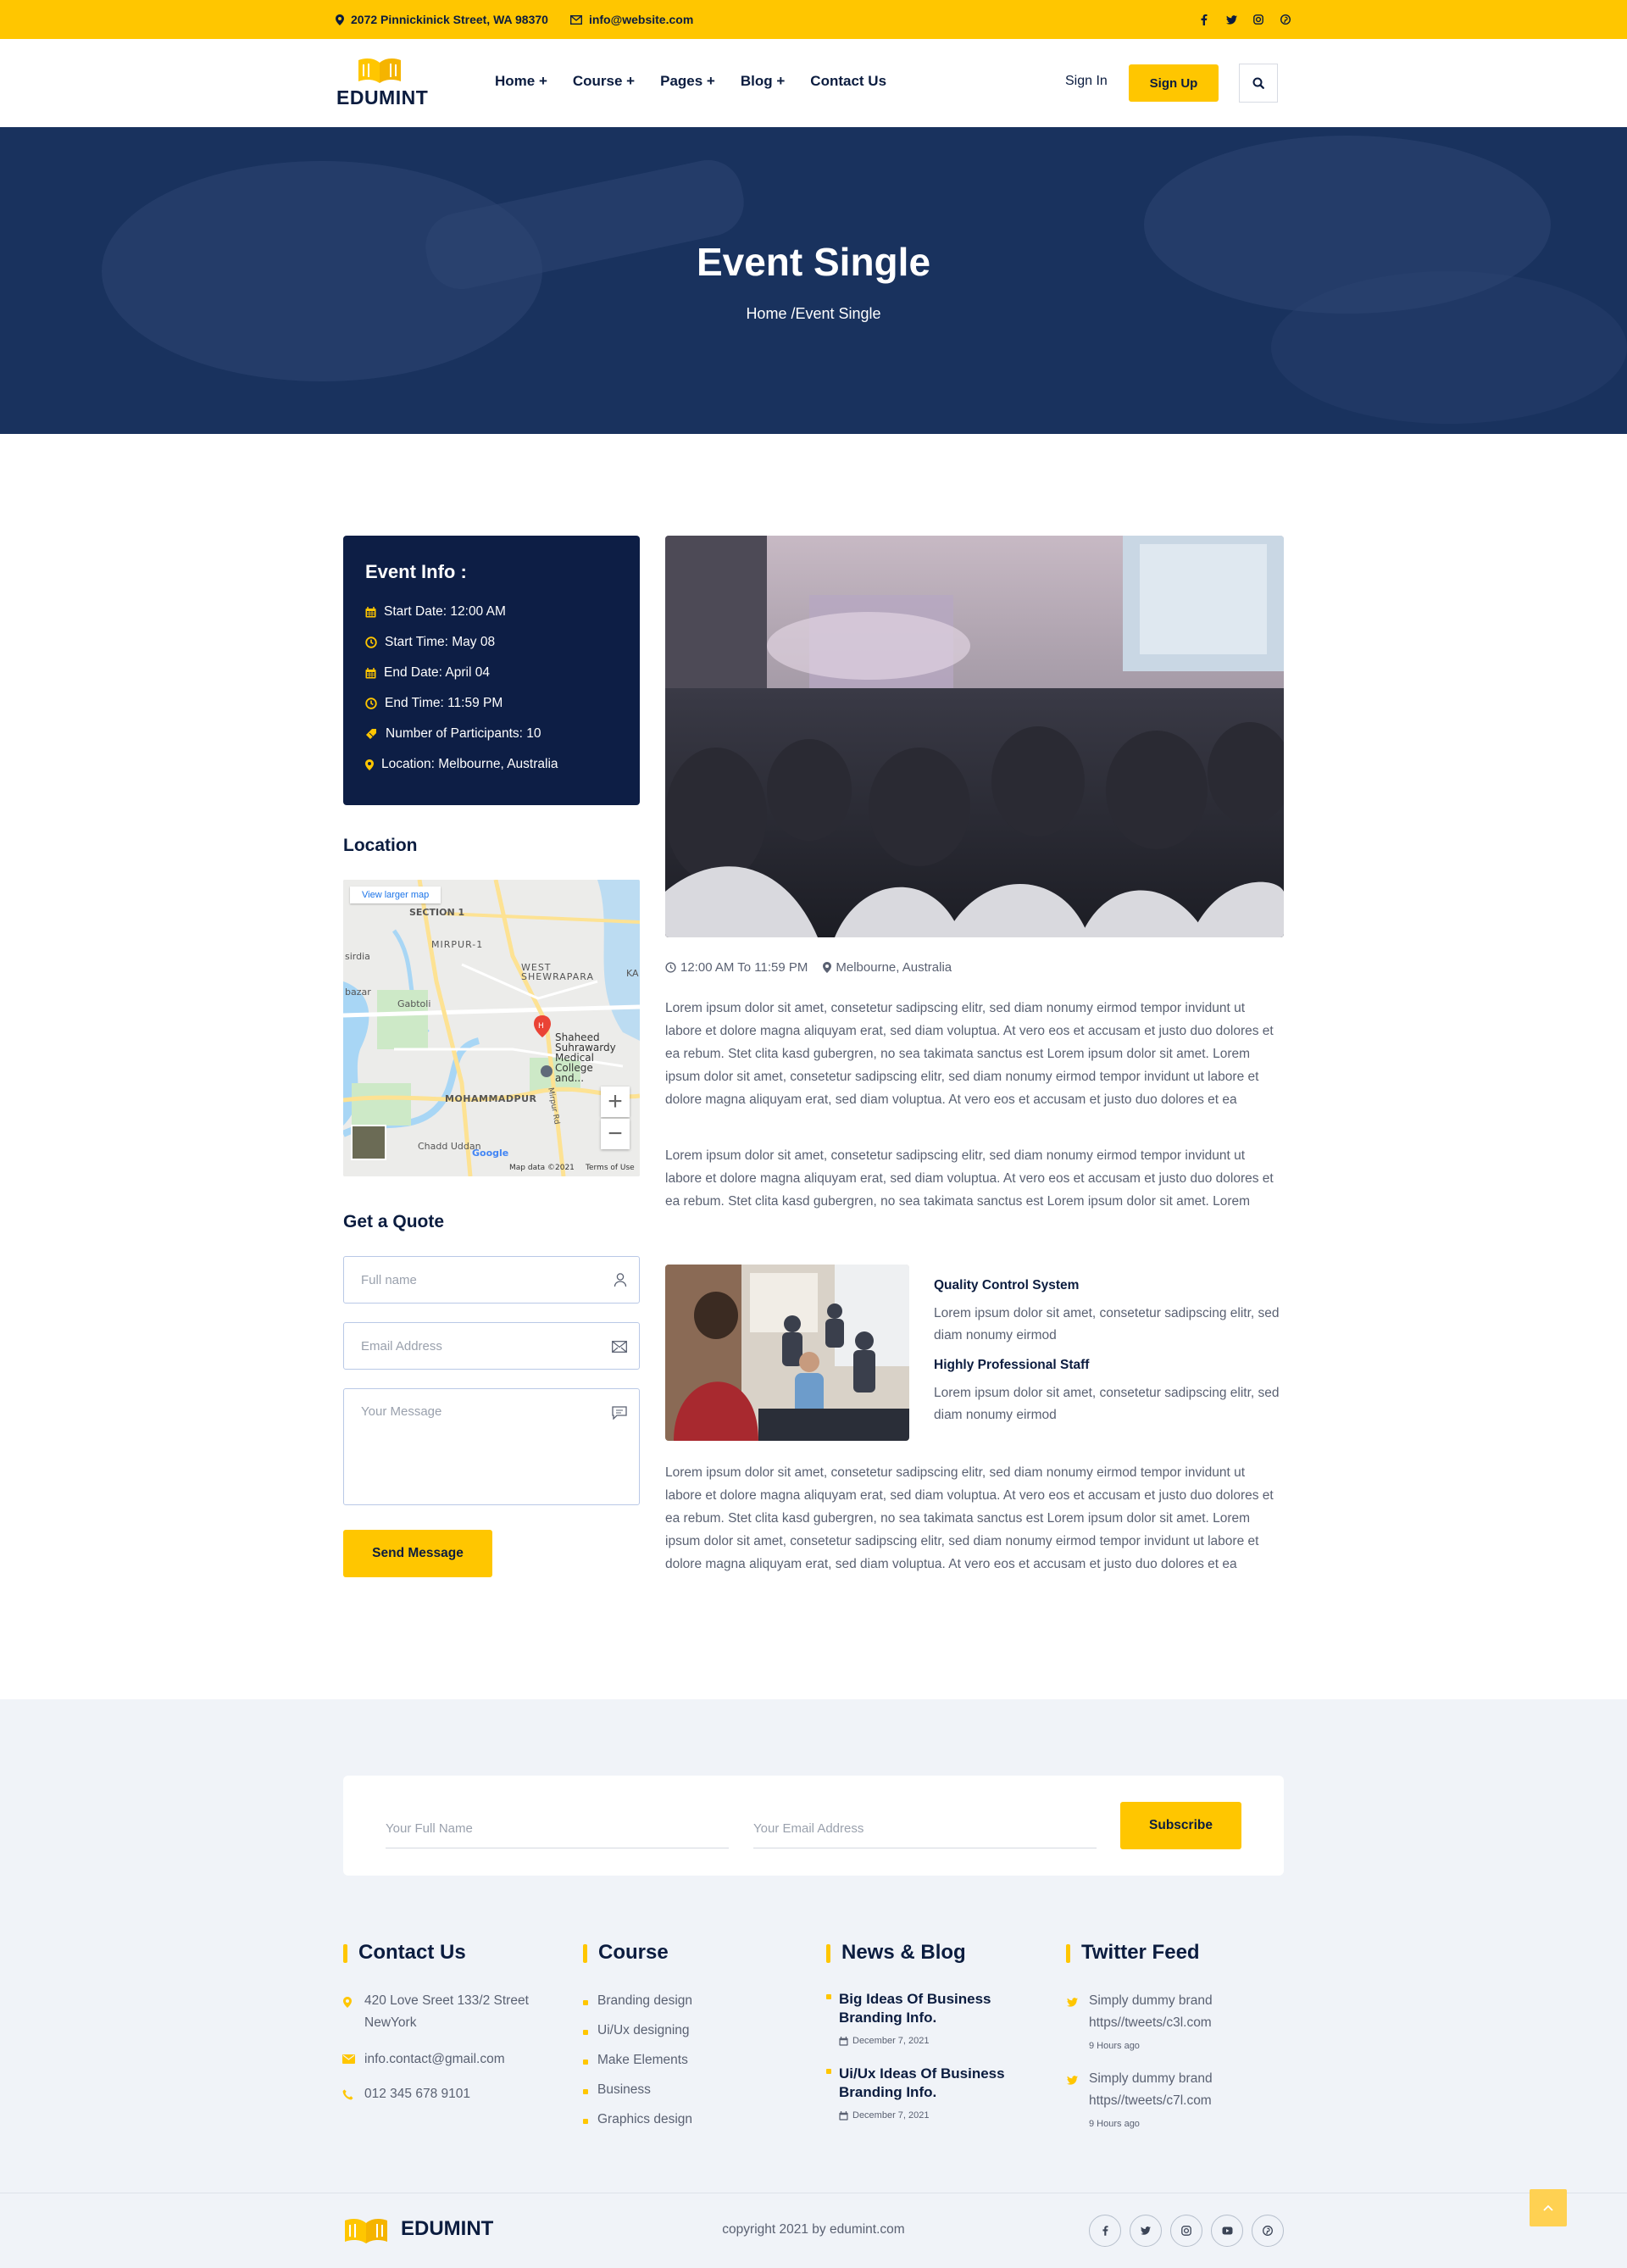 This screenshot has width=1627, height=2268. Describe the element at coordinates (925, 1831) in the screenshot. I see `newsletter-email-input: Your Email Address` at that location.